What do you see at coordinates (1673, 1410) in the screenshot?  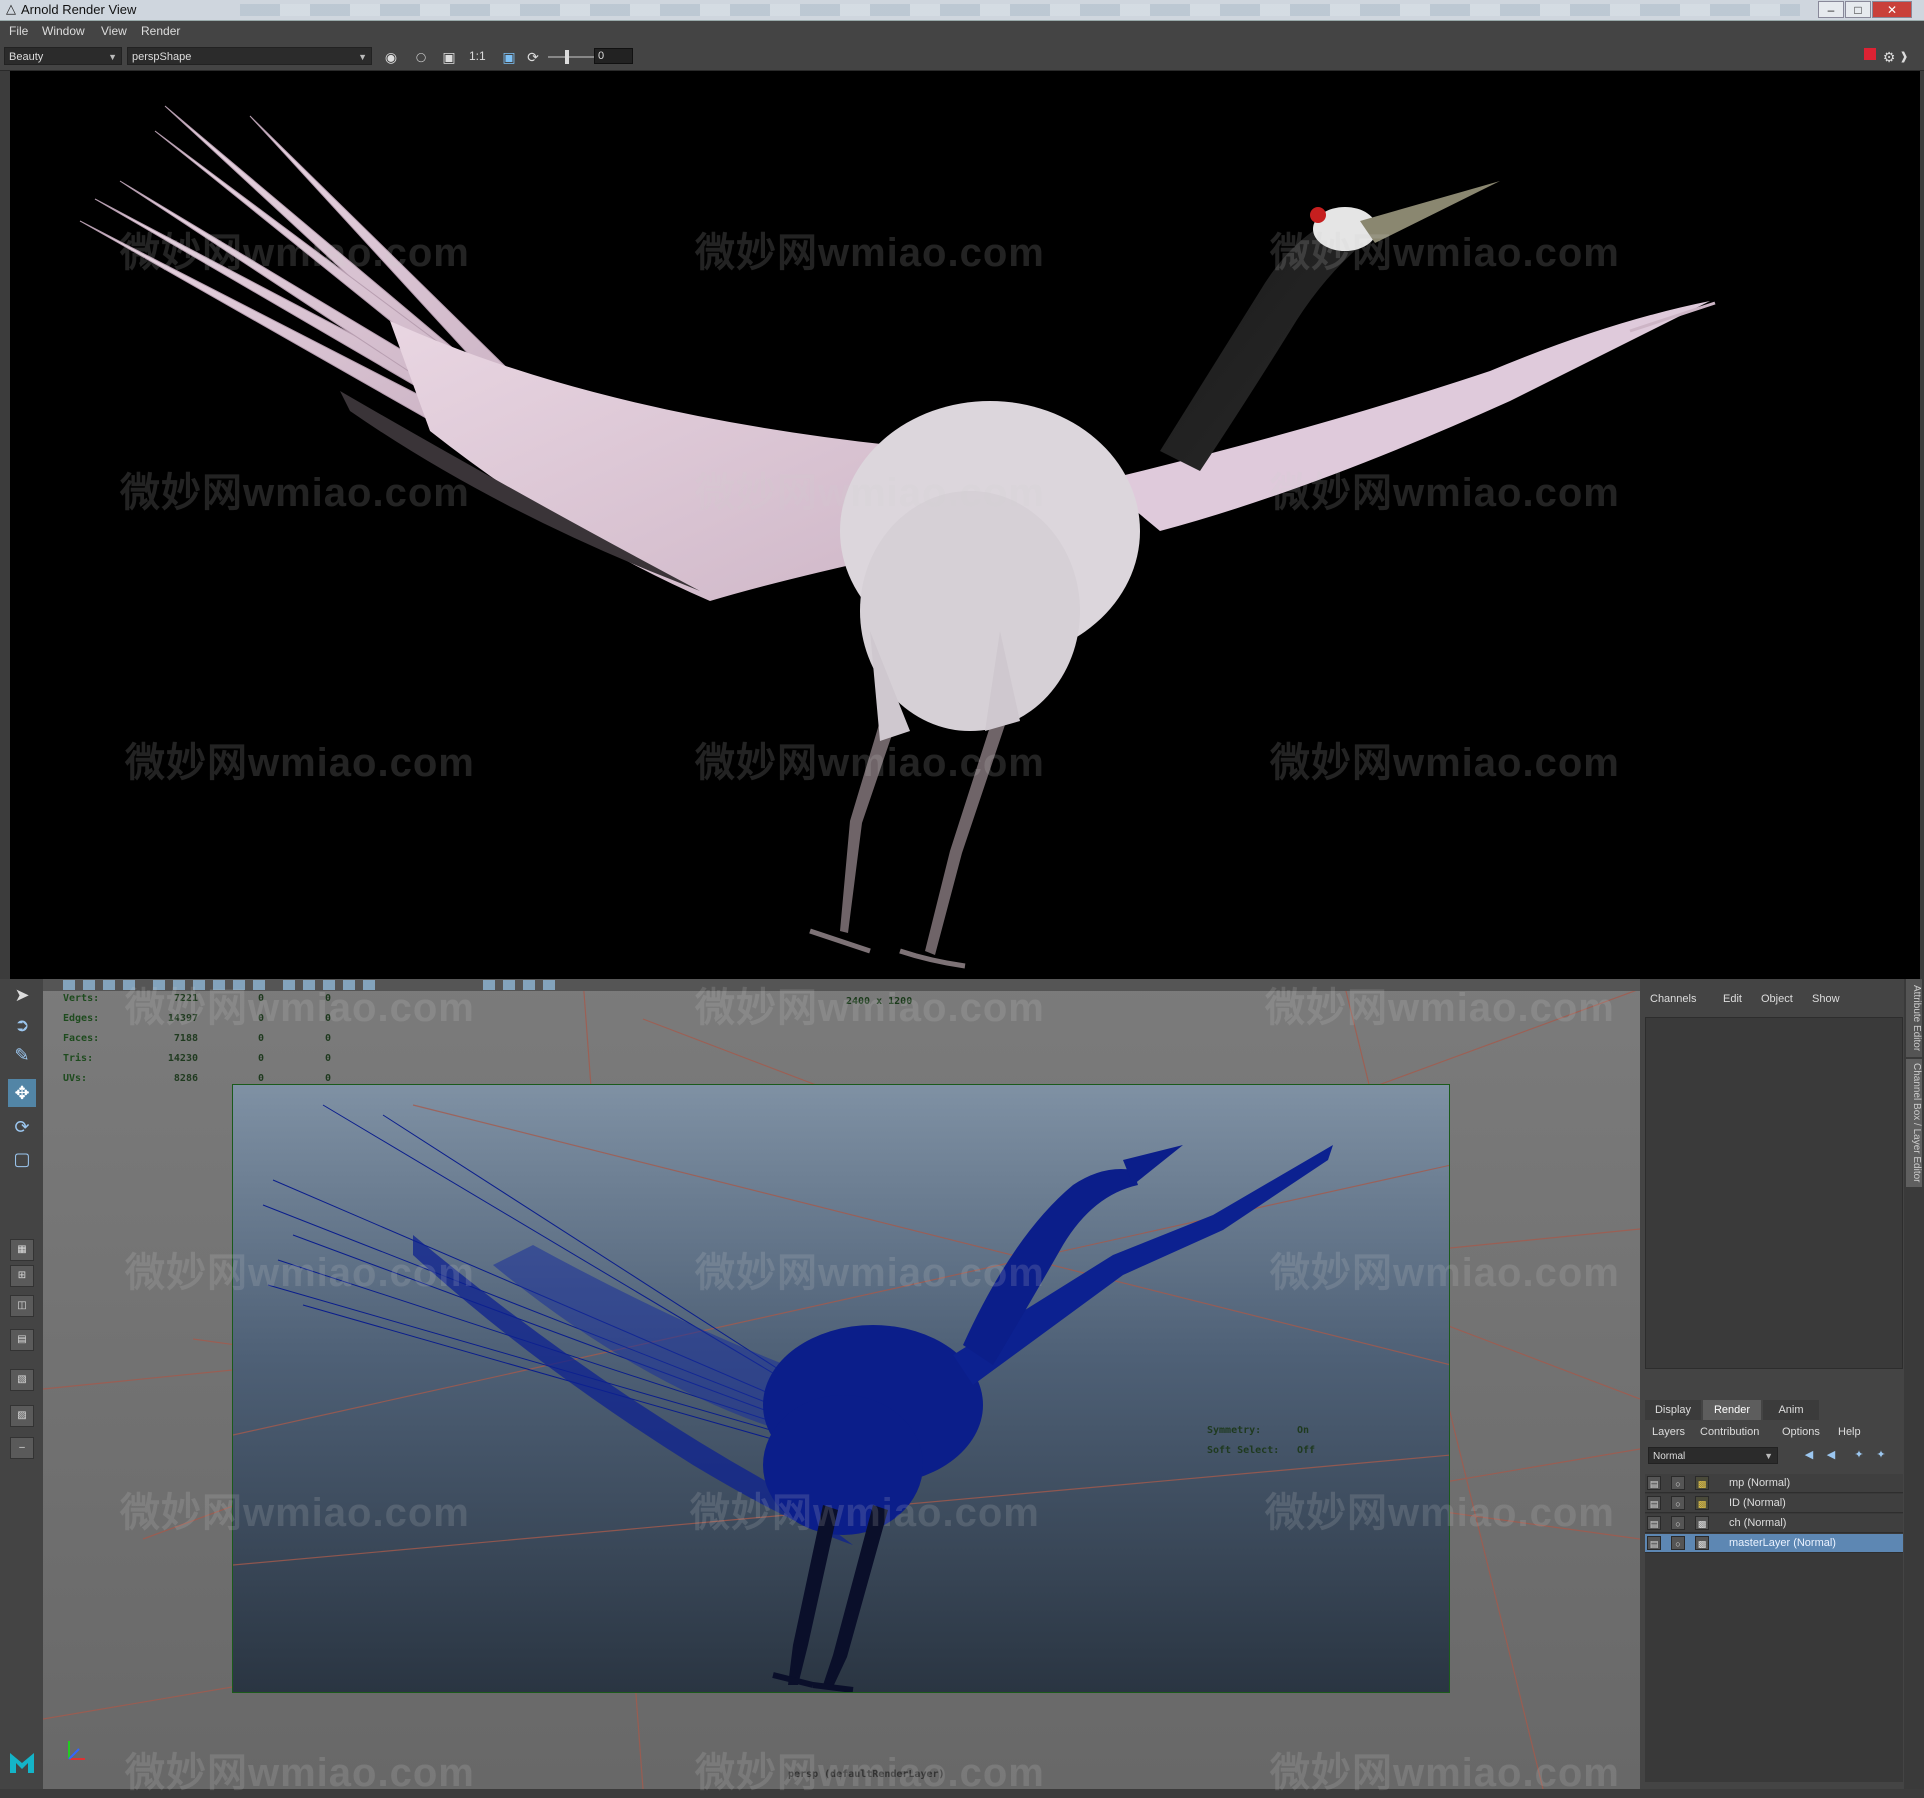 I see `tab-display: Display` at bounding box center [1673, 1410].